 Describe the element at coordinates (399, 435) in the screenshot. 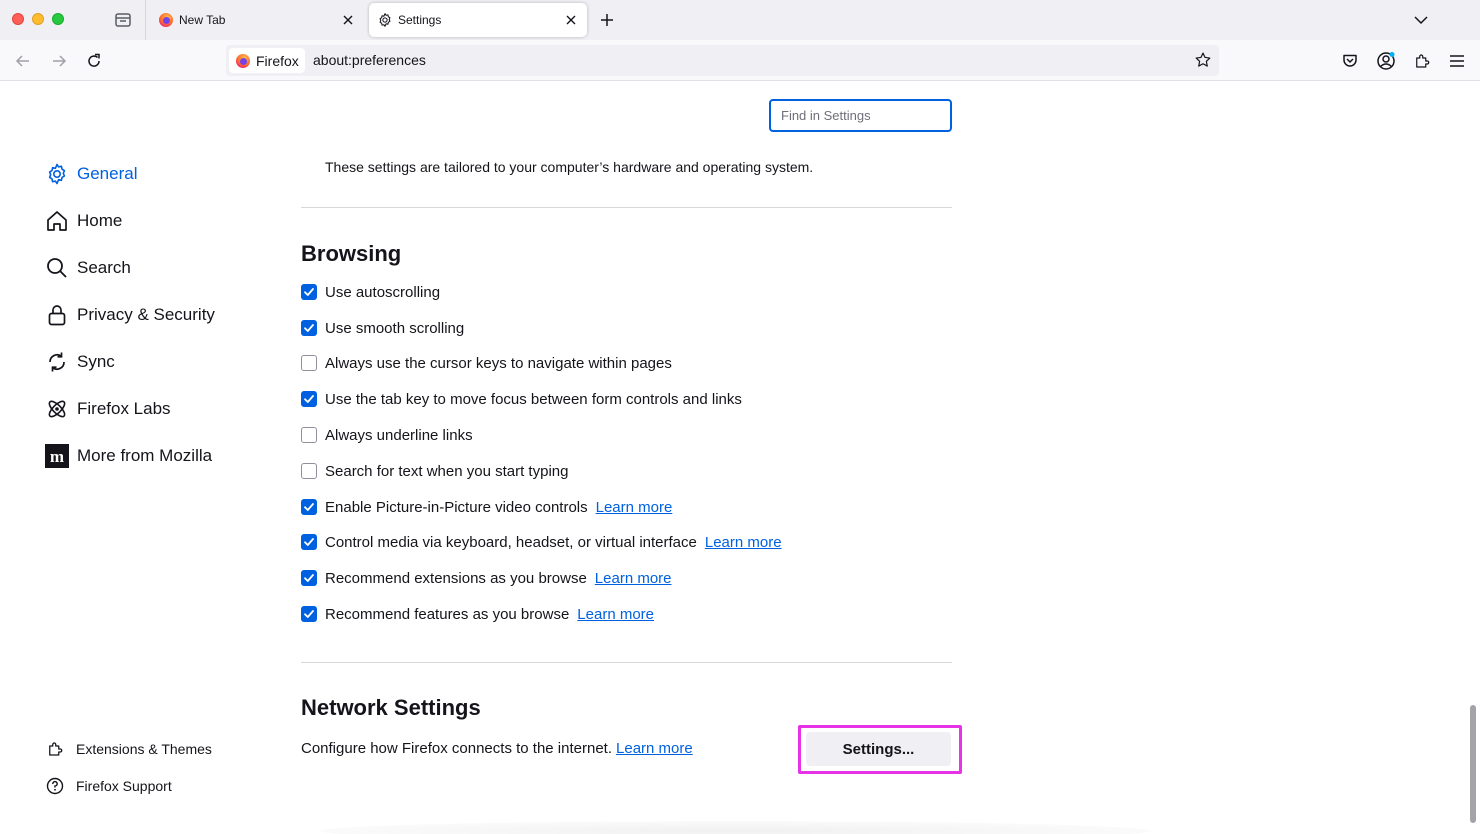

I see `checkbox-label: Always underline links` at that location.